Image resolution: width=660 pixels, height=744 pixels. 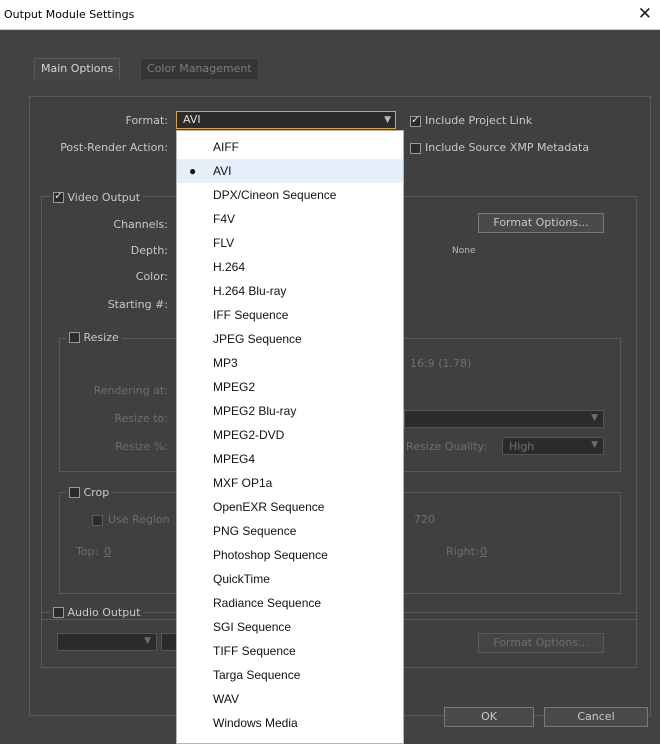 What do you see at coordinates (286, 120) in the screenshot?
I see `format-select: AVI ▼` at bounding box center [286, 120].